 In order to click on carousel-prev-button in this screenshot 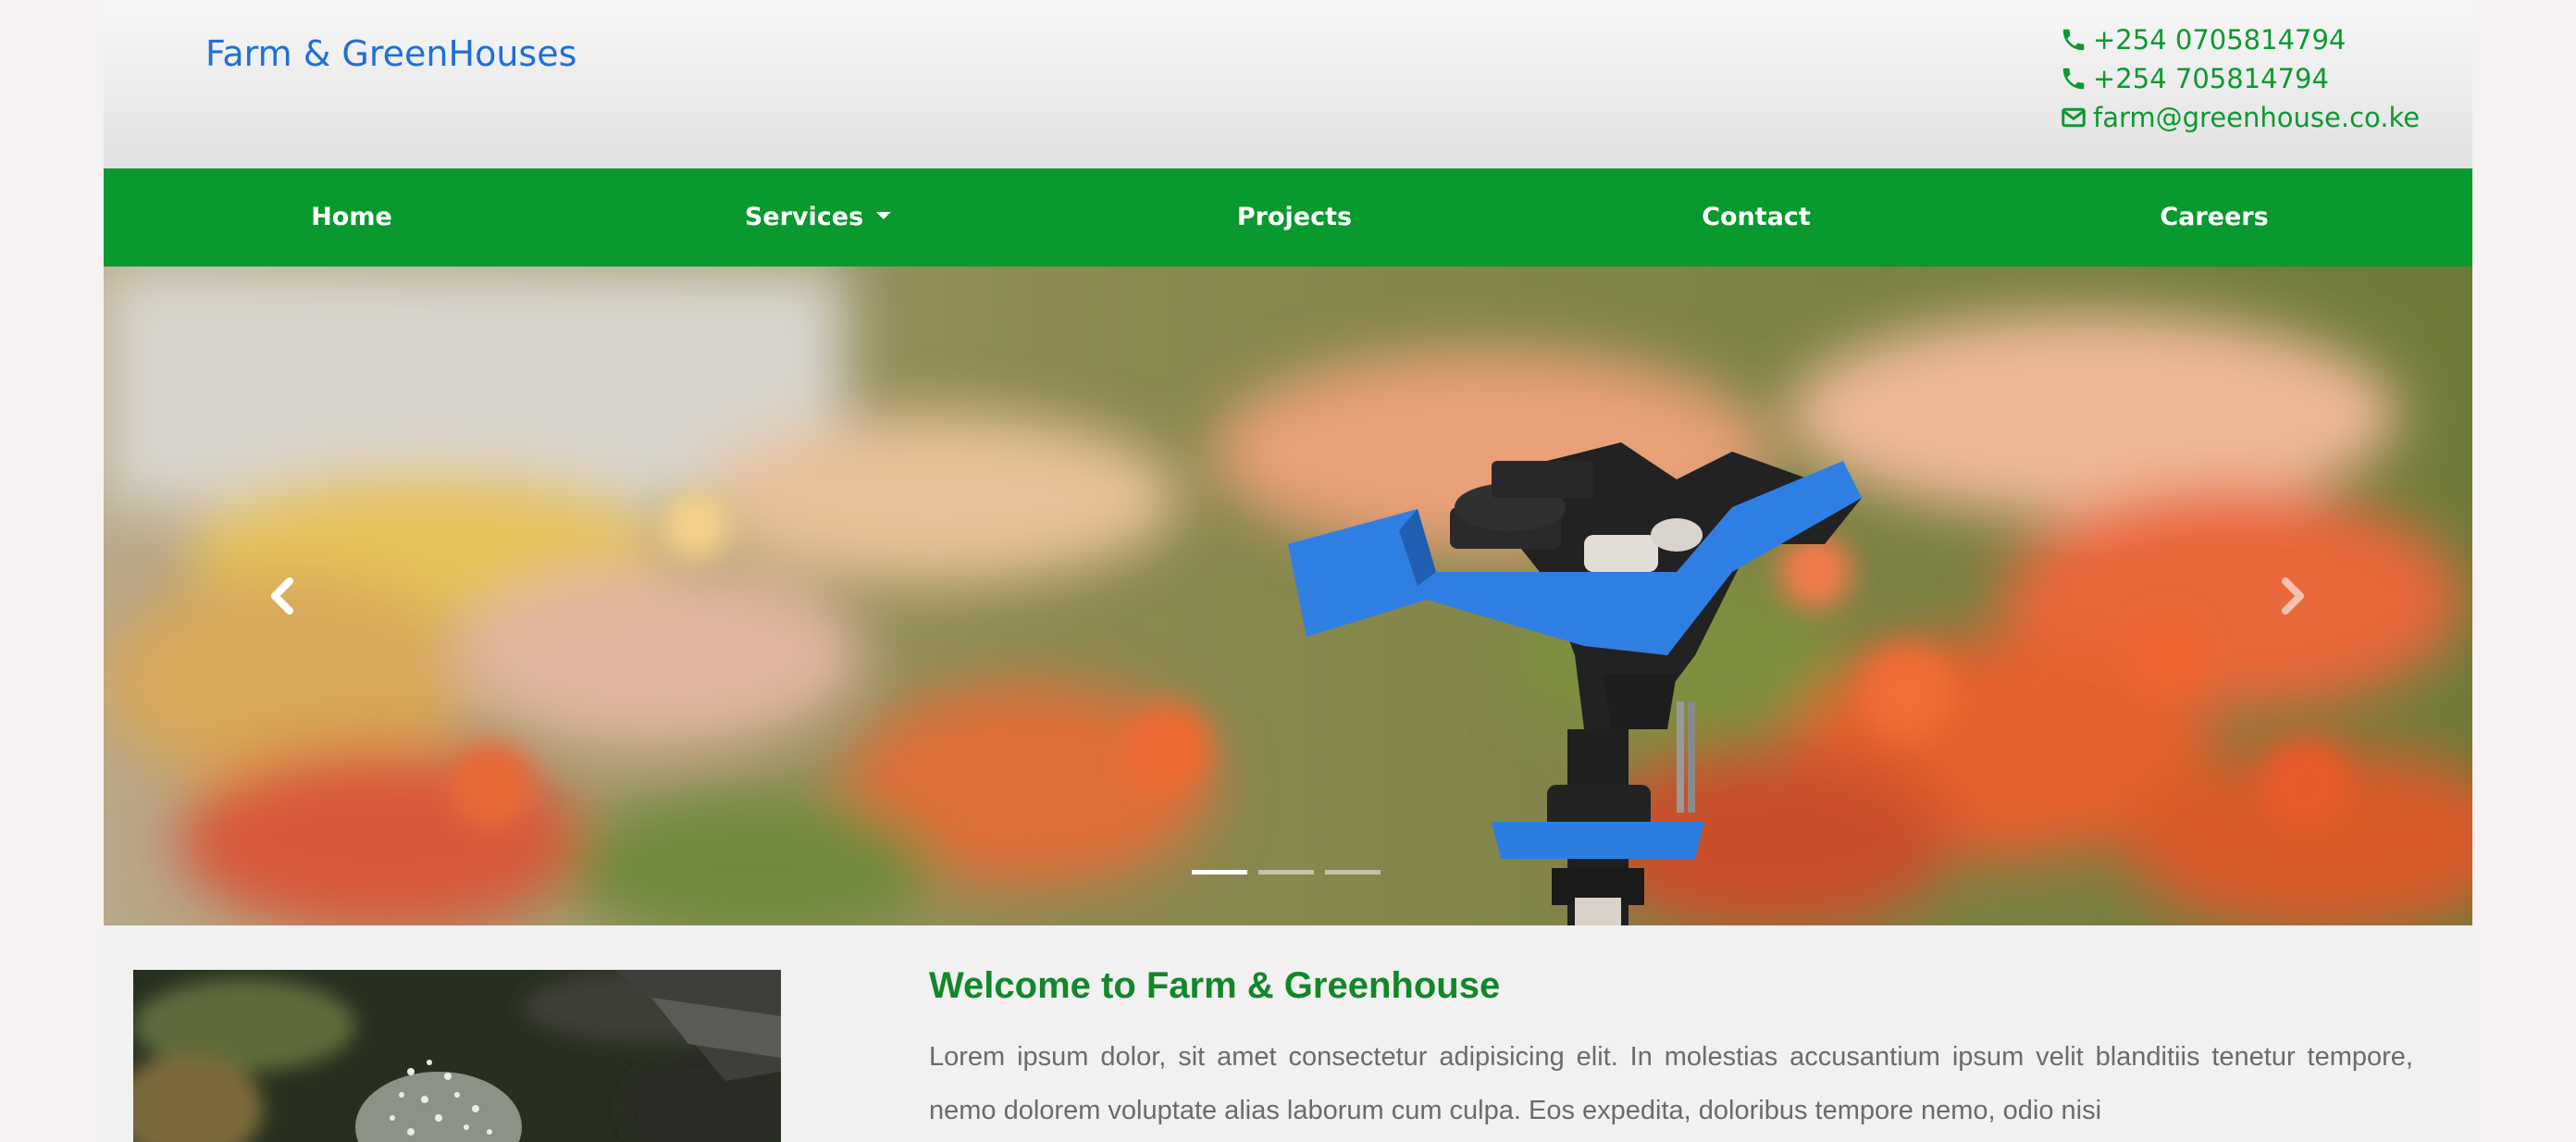, I will do `click(282, 596)`.